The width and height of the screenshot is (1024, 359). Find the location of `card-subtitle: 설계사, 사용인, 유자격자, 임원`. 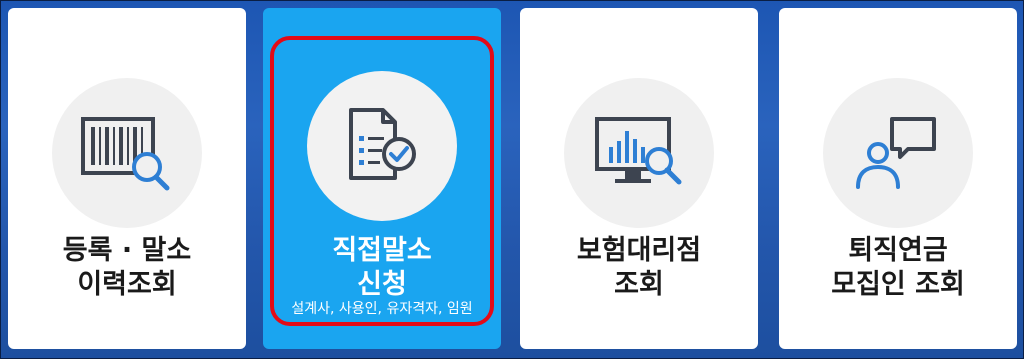

card-subtitle: 설계사, 사용인, 유자격자, 임원 is located at coordinates (382, 309).